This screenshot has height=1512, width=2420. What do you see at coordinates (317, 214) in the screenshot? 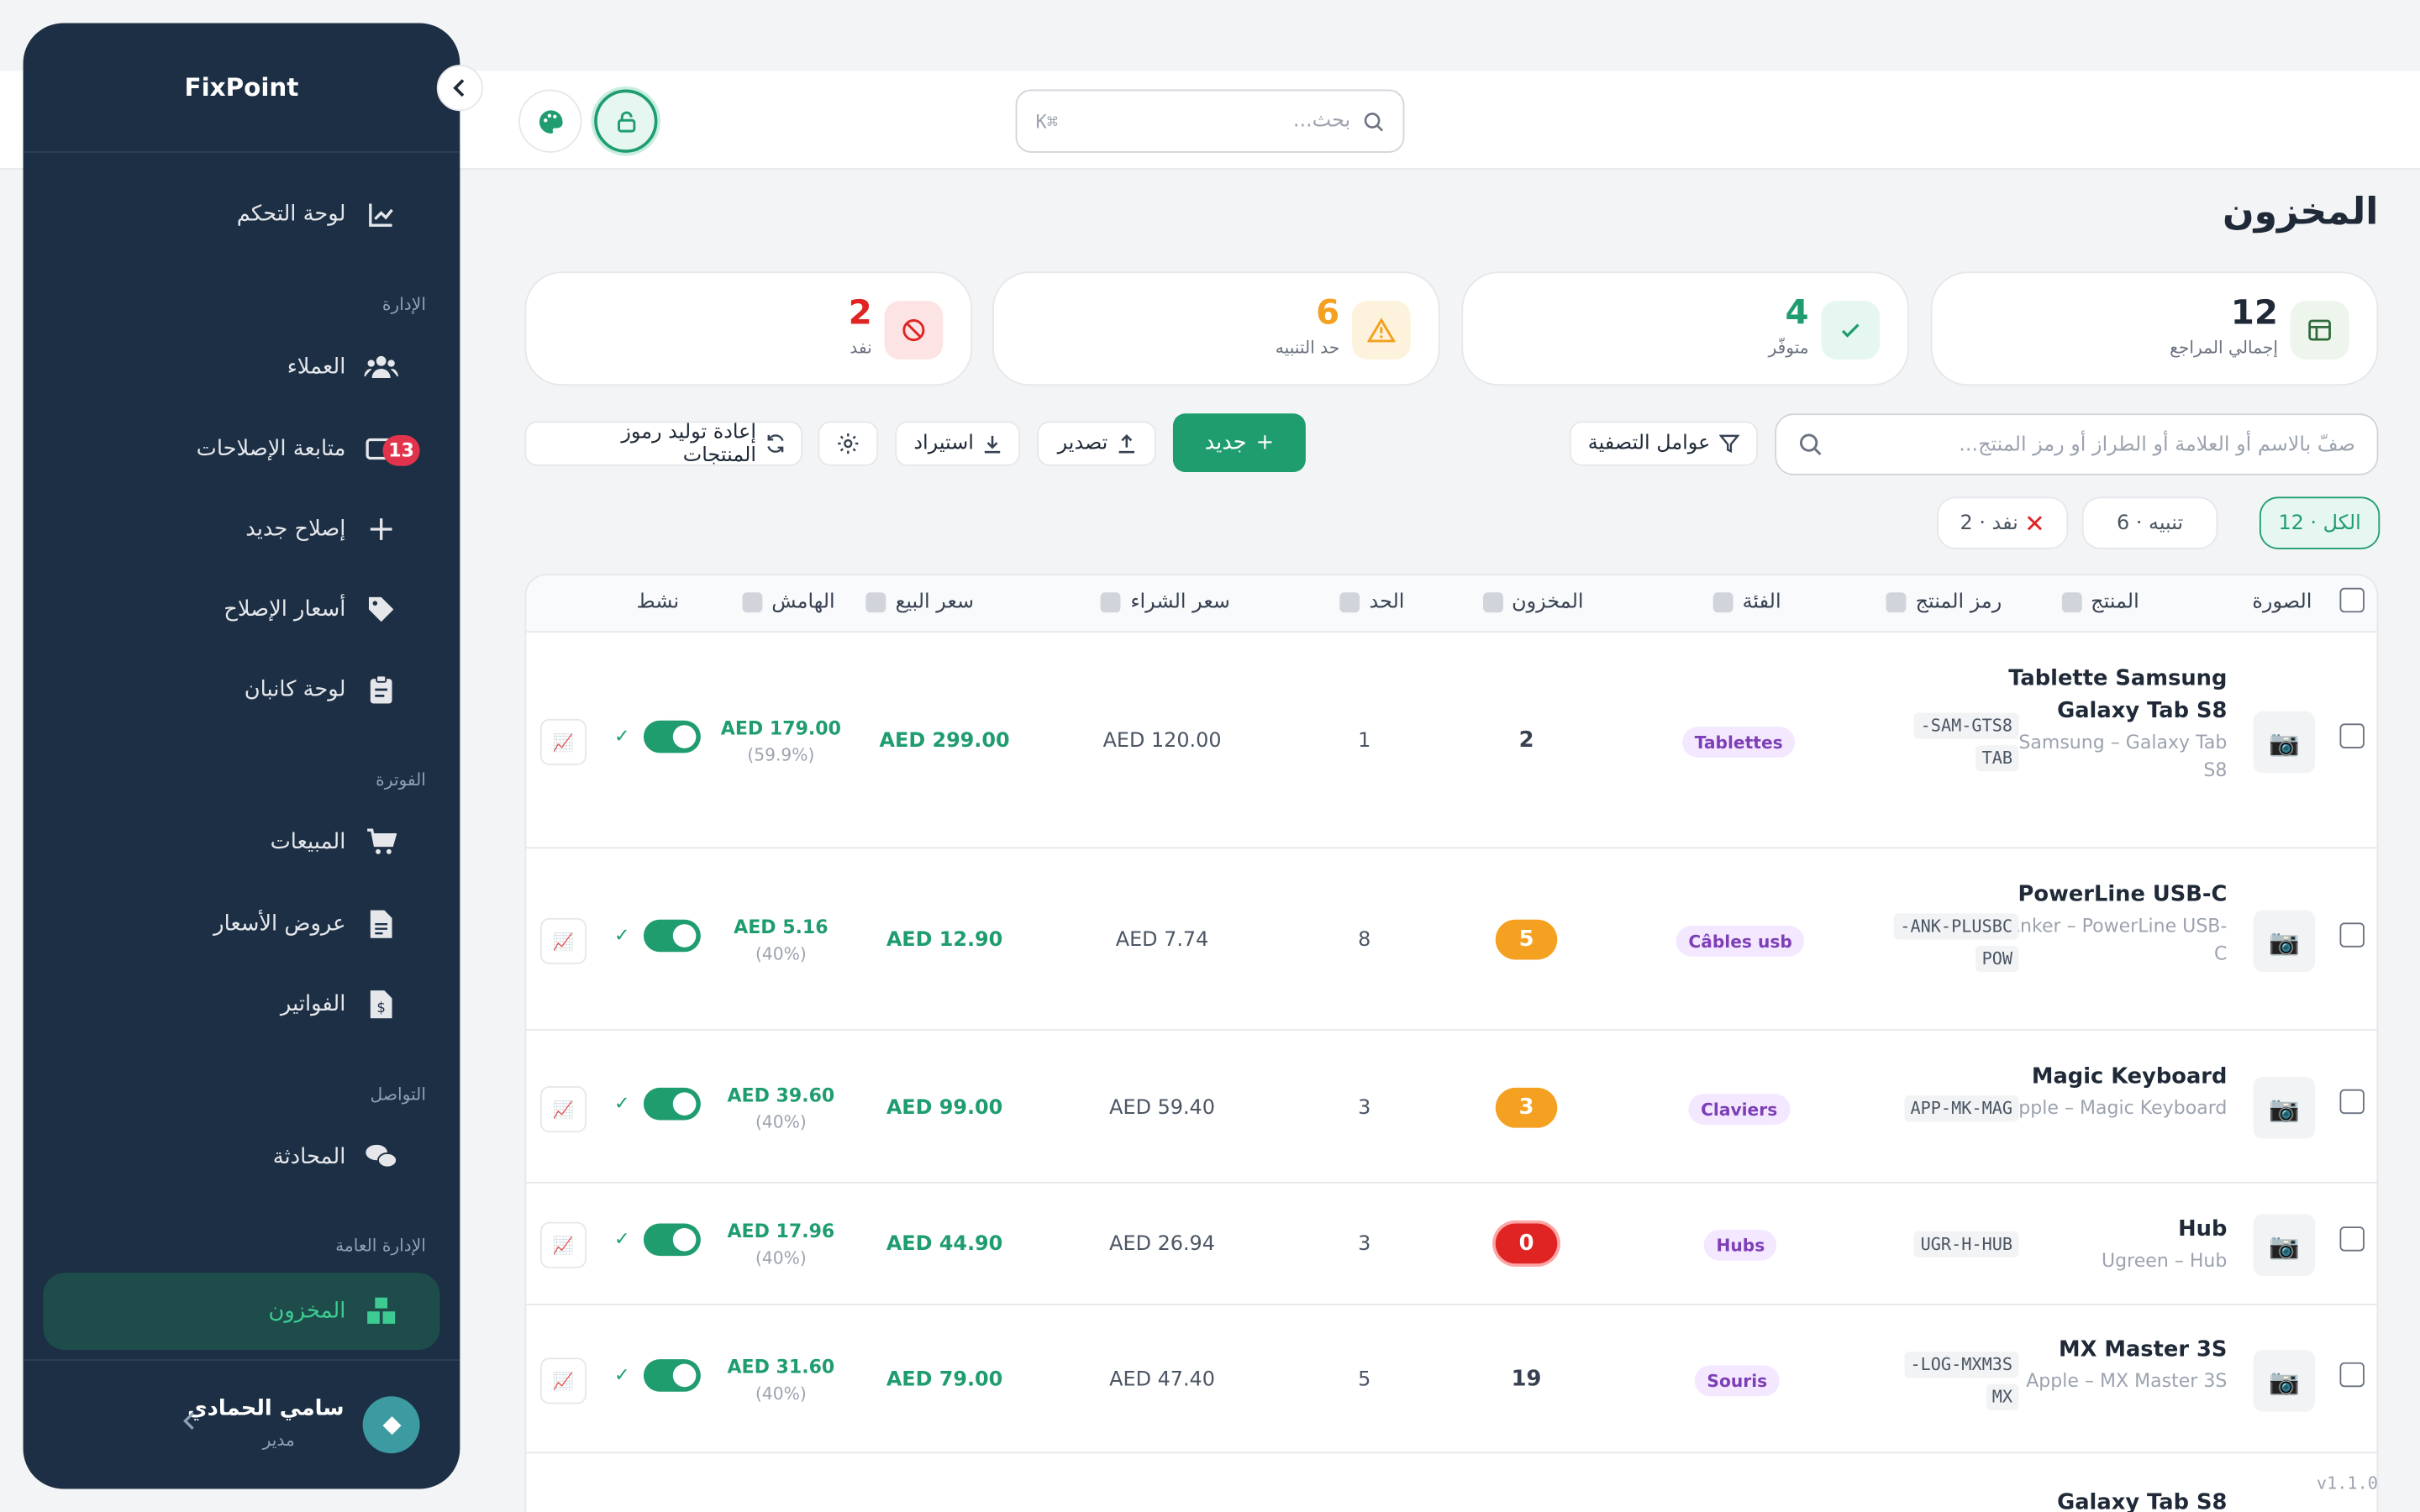
I see `sidebar-item-dashboard: لوحة التحكم` at bounding box center [317, 214].